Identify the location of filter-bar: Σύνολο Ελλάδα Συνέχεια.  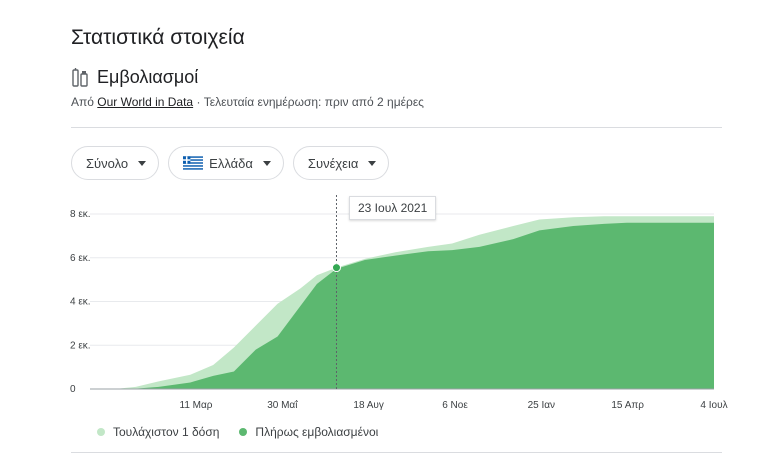
(230, 163).